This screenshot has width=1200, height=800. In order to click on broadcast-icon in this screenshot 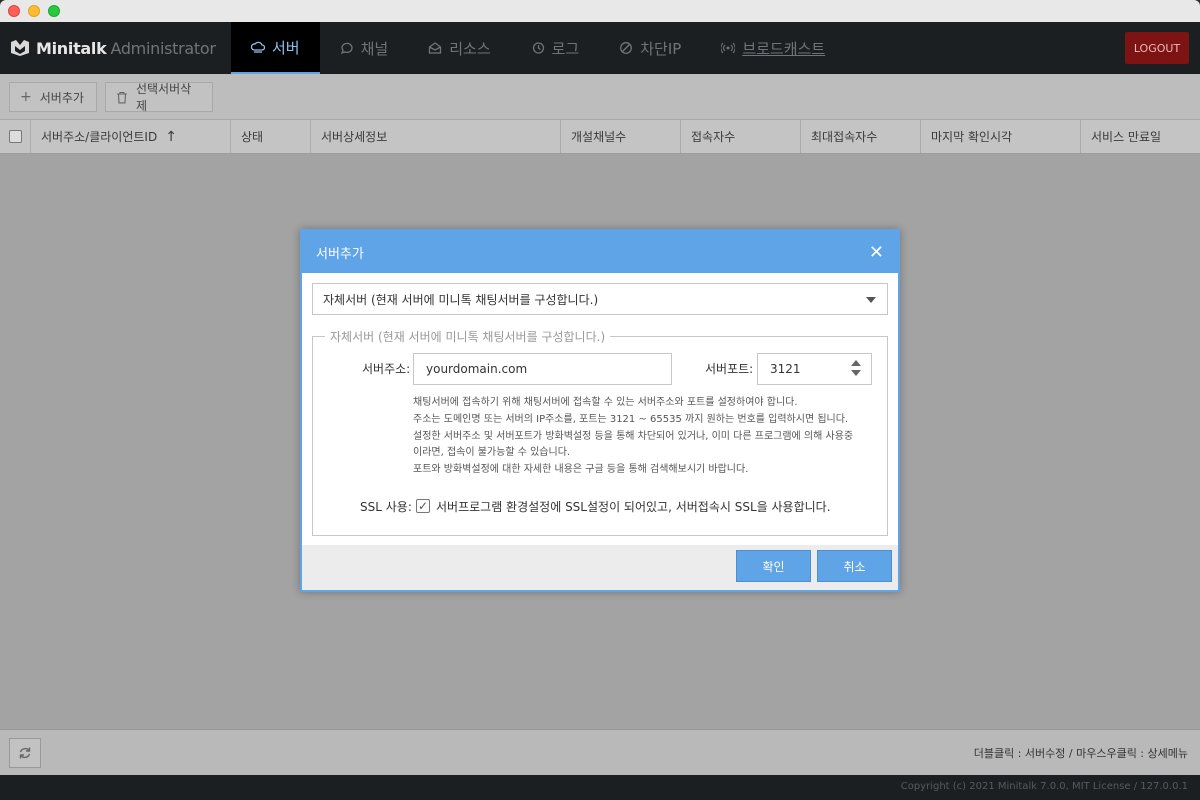, I will do `click(728, 48)`.